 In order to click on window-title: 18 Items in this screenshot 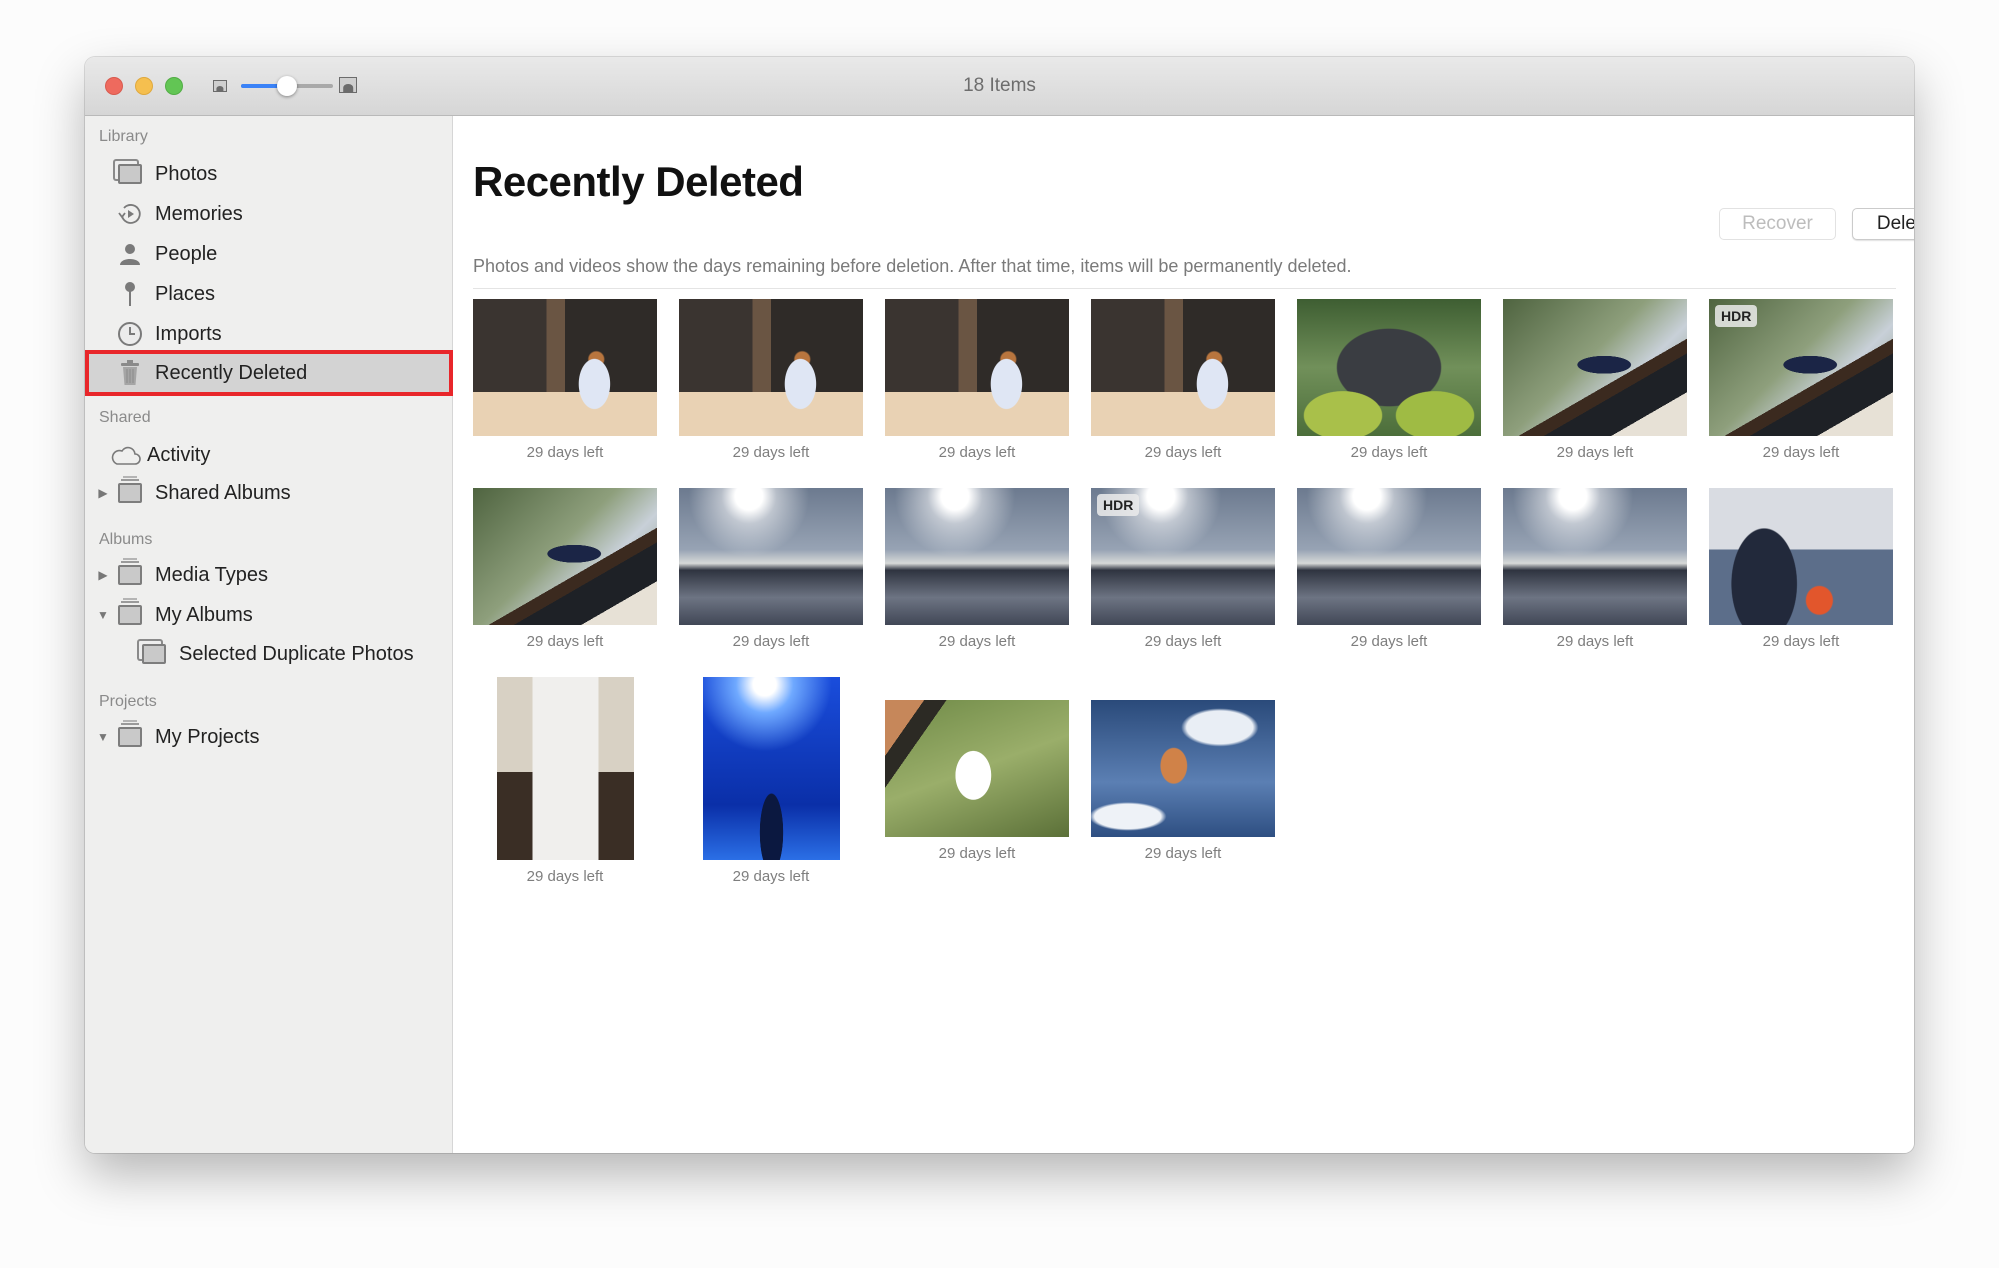, I will do `click(999, 85)`.